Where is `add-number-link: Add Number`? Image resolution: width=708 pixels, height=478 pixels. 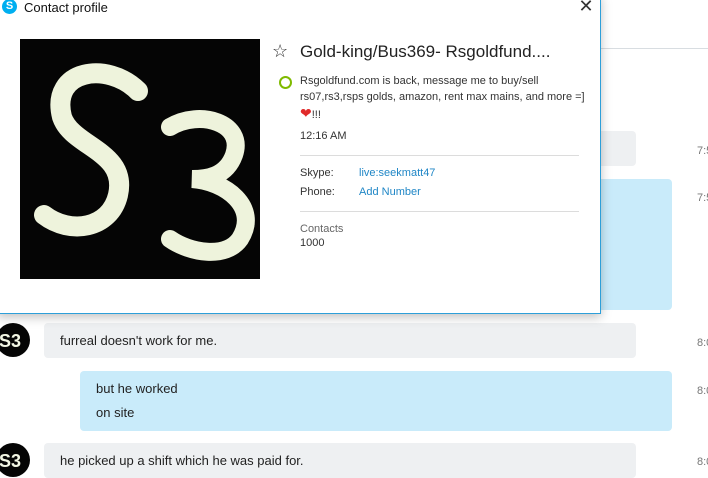
add-number-link: Add Number is located at coordinates (390, 192).